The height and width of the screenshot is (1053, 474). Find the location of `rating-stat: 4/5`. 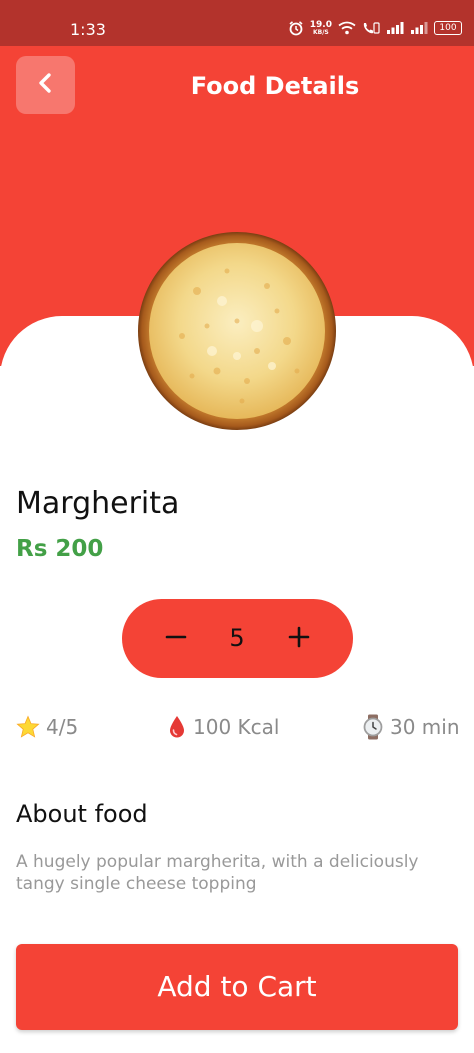

rating-stat: 4/5 is located at coordinates (47, 727).